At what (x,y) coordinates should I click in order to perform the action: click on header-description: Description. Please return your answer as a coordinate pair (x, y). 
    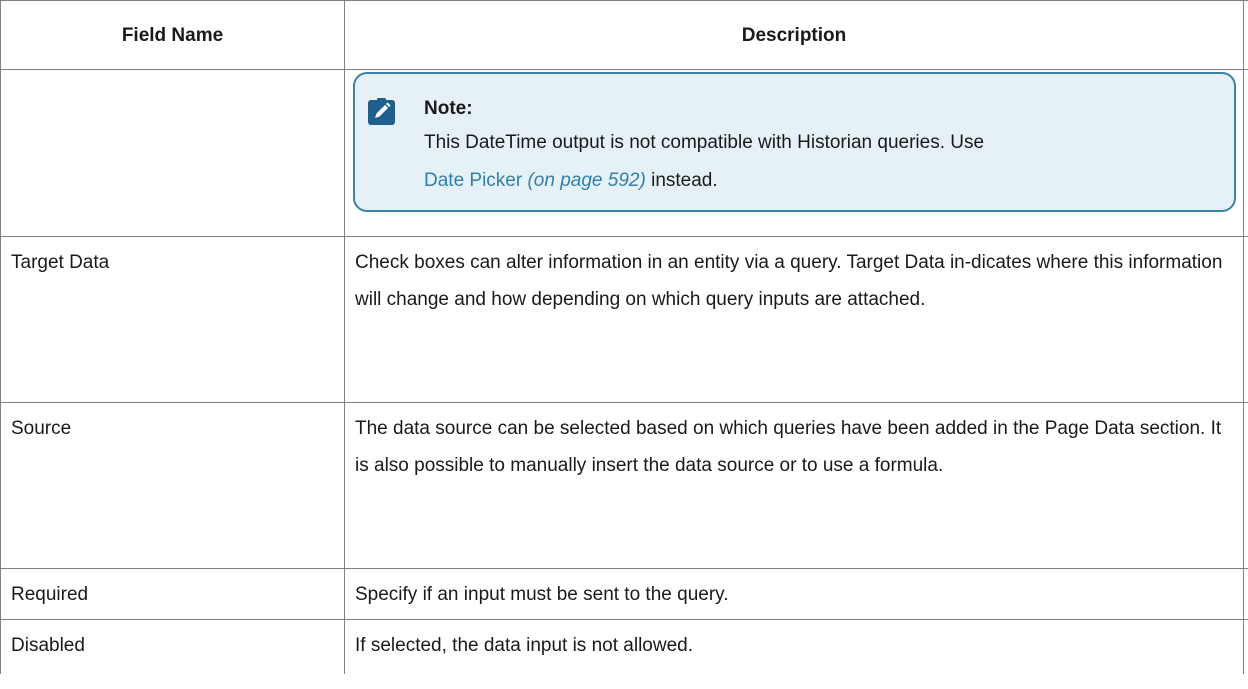
    Looking at the image, I should click on (794, 35).